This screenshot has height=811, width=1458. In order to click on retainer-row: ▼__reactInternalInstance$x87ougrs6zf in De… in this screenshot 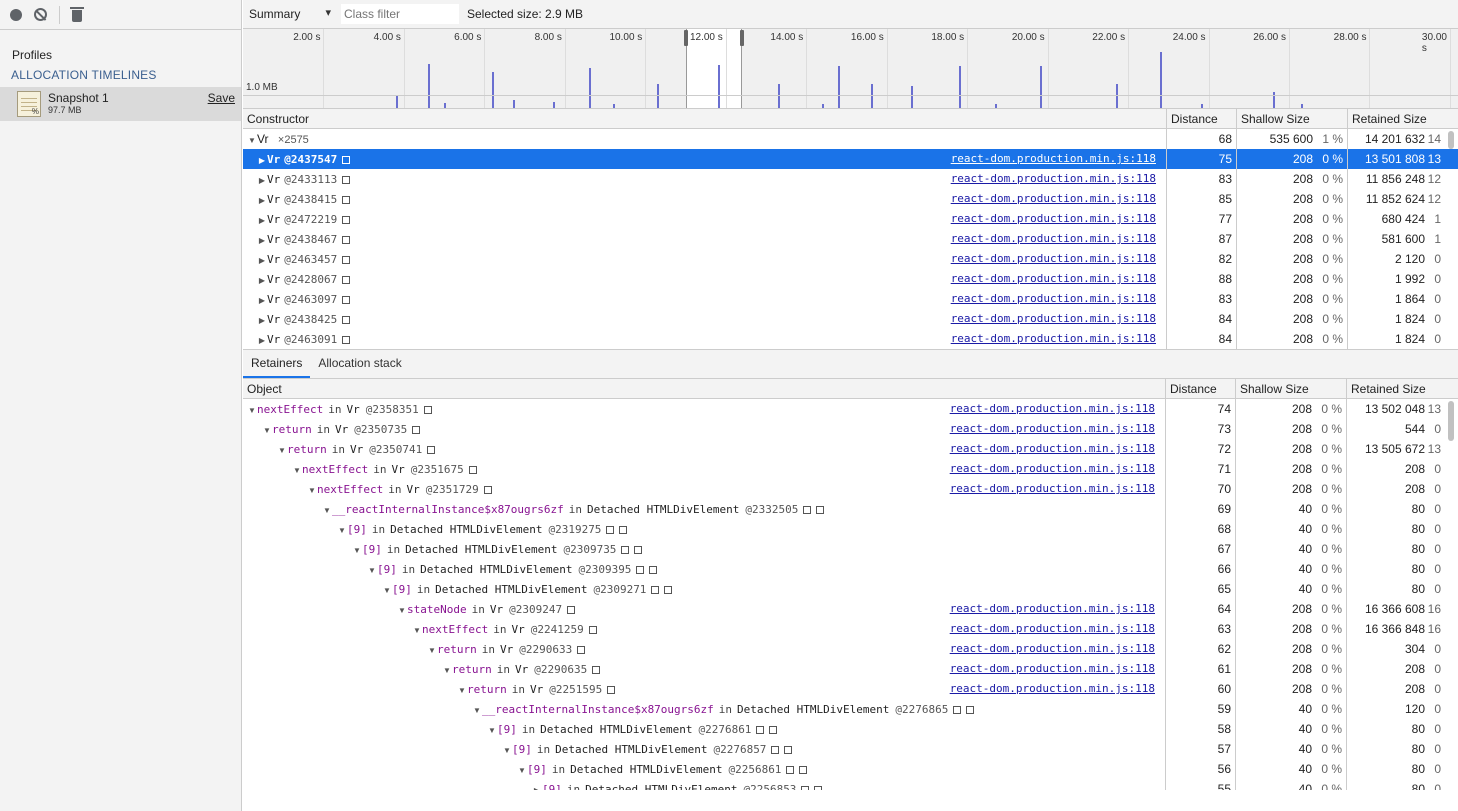, I will do `click(850, 709)`.